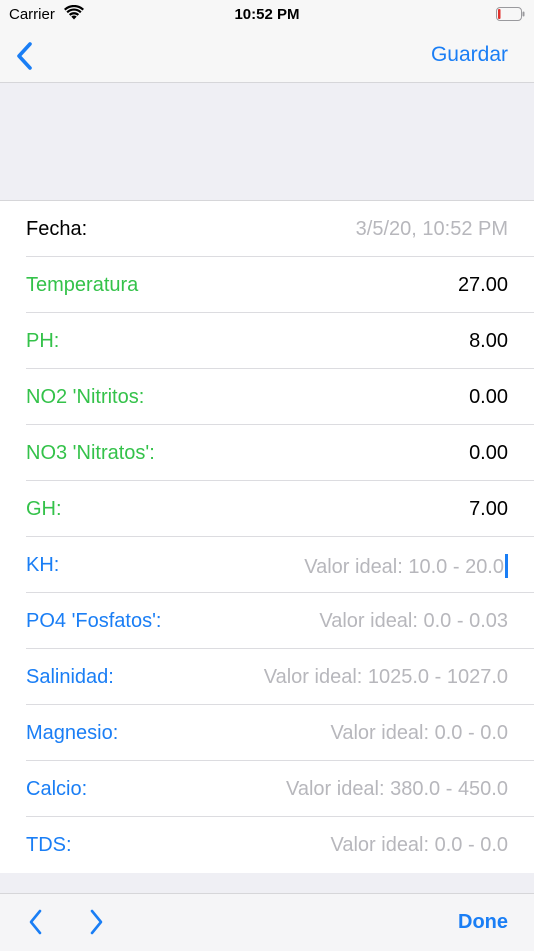  What do you see at coordinates (267, 285) in the screenshot?
I see `row-temperatura: Temperatura 27.00` at bounding box center [267, 285].